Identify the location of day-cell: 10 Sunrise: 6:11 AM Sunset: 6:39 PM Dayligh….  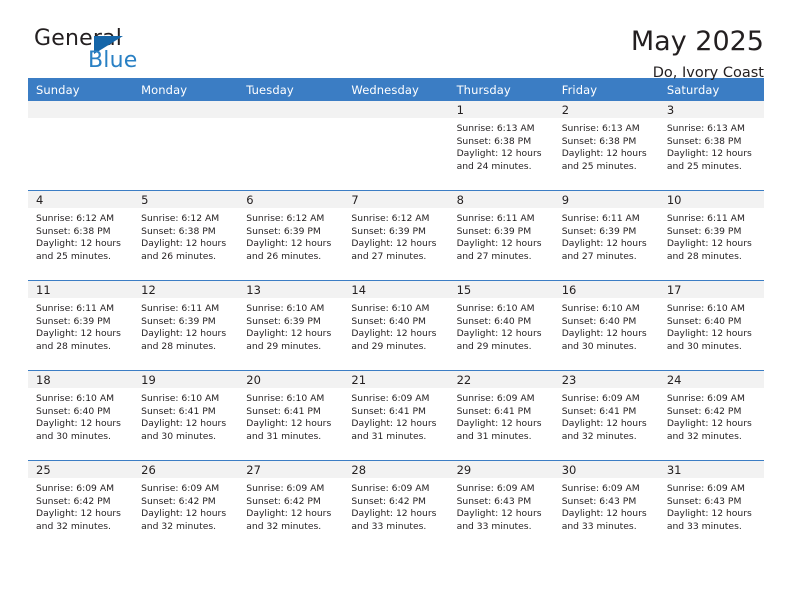
(711, 235).